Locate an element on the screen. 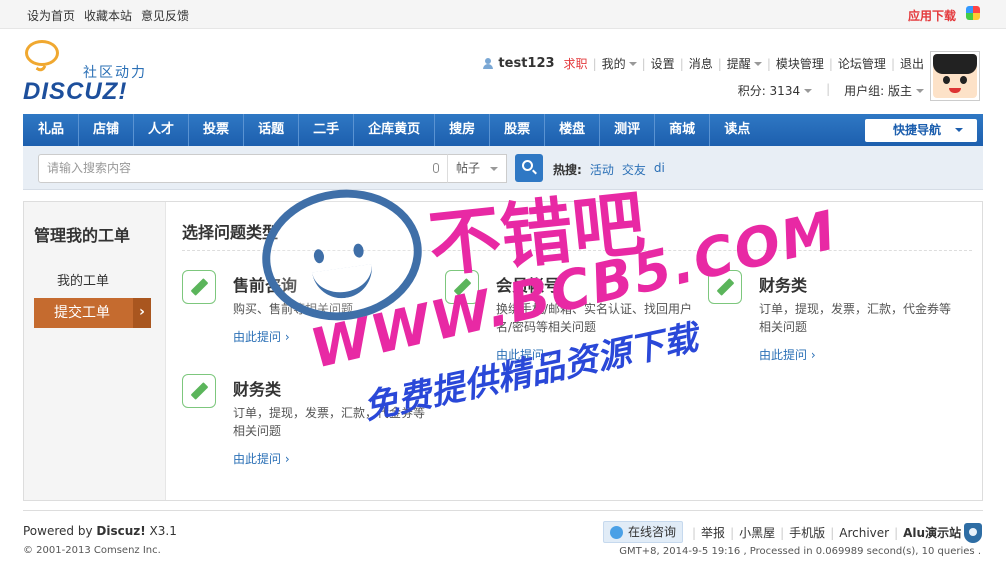  nav-item-topics: 话题 is located at coordinates (272, 130).